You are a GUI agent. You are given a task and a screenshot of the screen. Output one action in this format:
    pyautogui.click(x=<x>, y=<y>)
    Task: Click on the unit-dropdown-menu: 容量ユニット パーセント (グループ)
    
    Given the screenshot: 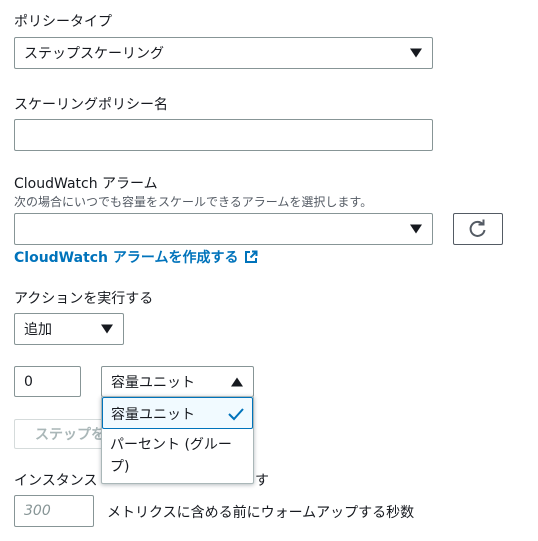 What is the action you would take?
    pyautogui.click(x=177, y=440)
    